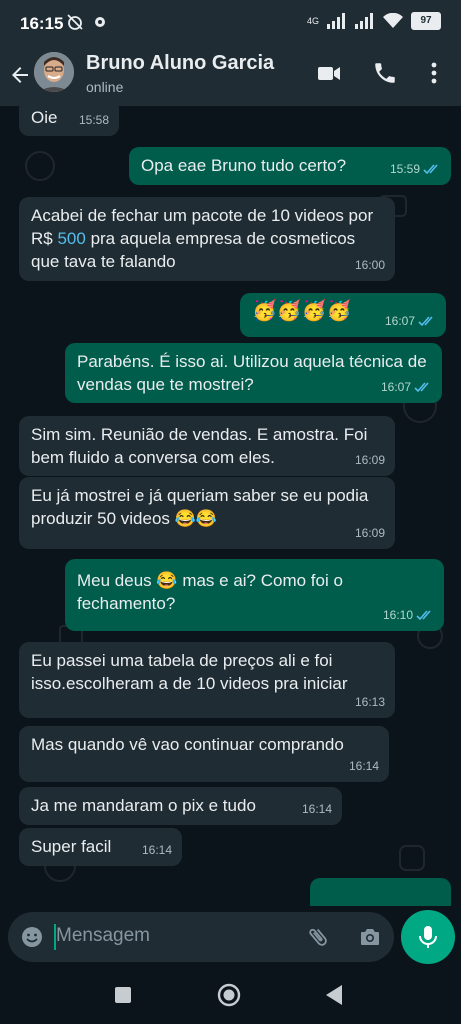 This screenshot has height=1024, width=461. What do you see at coordinates (415, 169) in the screenshot?
I see `message-time: 15:59` at bounding box center [415, 169].